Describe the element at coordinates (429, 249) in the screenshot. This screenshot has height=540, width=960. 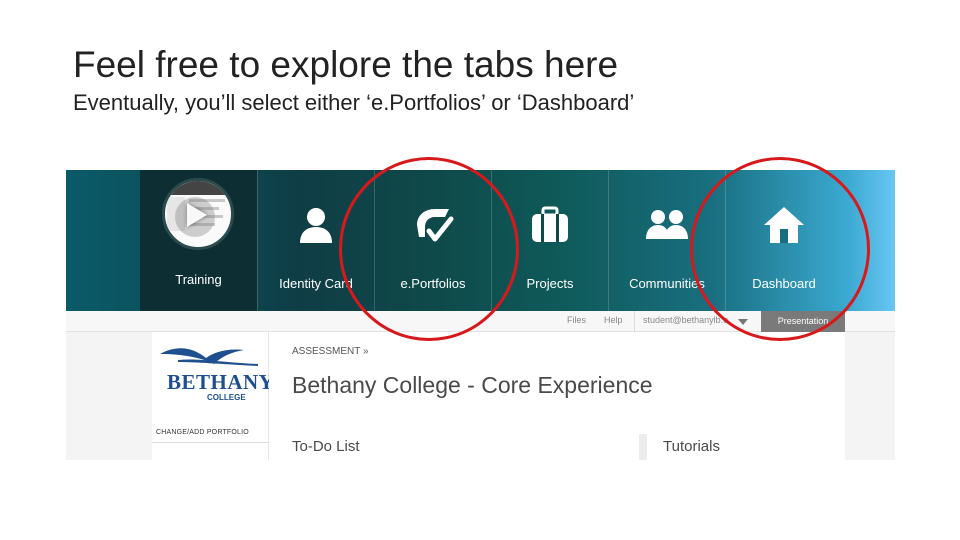
I see `eportfolios-highlight-circle` at that location.